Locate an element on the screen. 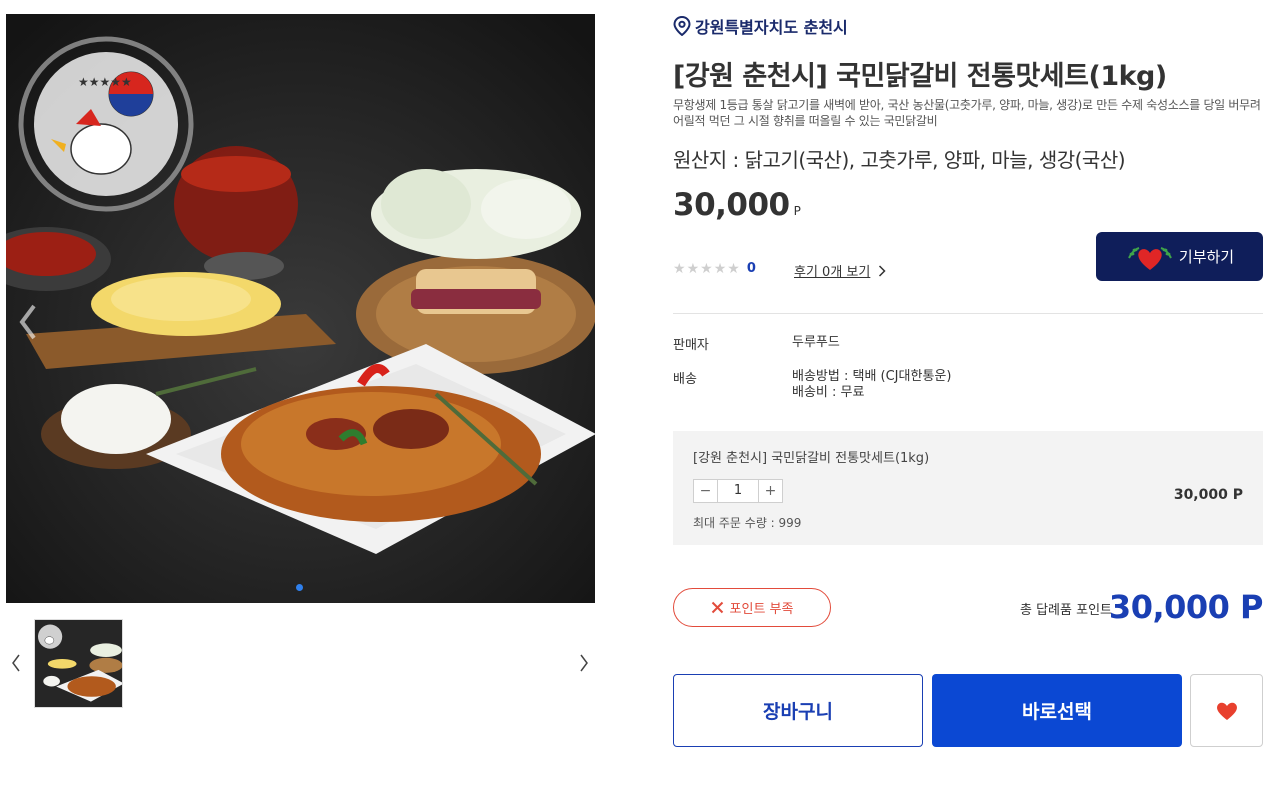 Image resolution: width=1280 pixels, height=797 pixels. quantity-stepper: − 1 + is located at coordinates (738, 491).